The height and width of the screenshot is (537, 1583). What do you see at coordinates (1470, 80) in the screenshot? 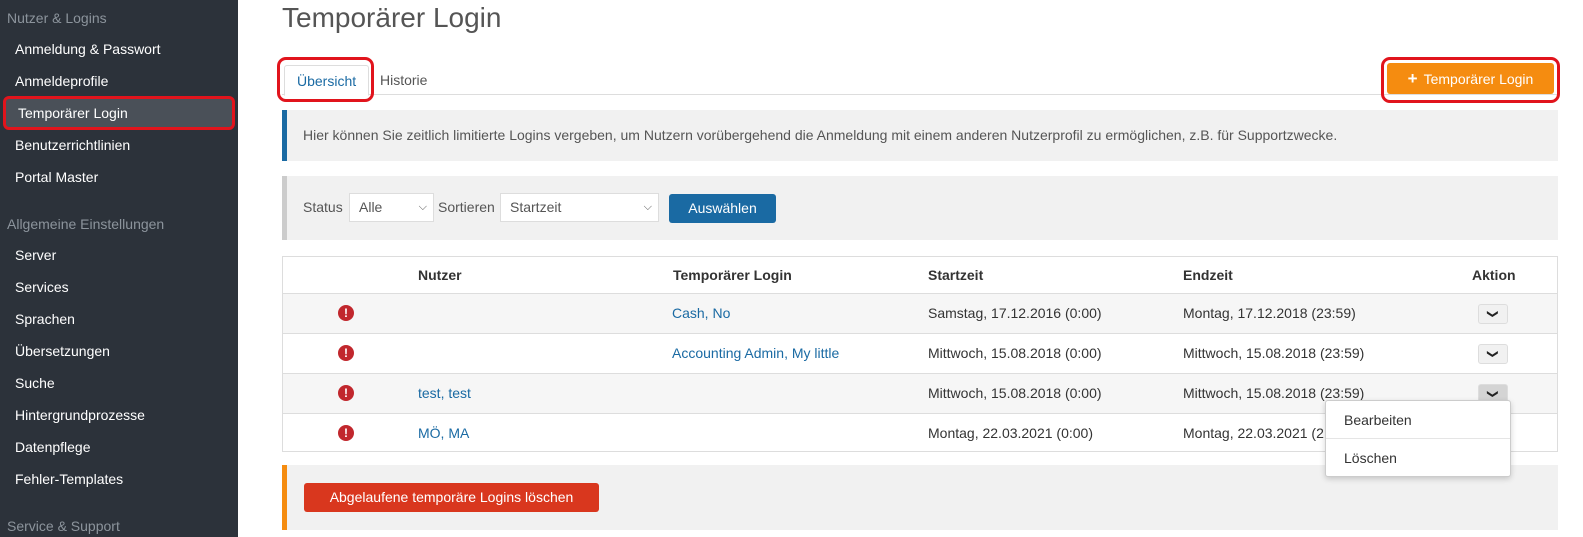
I see `highlight-add-button` at bounding box center [1470, 80].